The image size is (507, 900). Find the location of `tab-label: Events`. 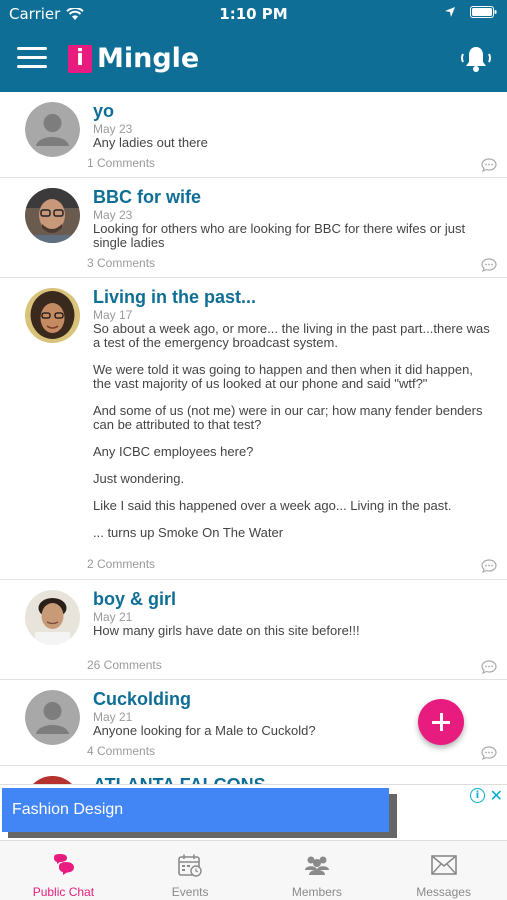

tab-label: Events is located at coordinates (190, 892).